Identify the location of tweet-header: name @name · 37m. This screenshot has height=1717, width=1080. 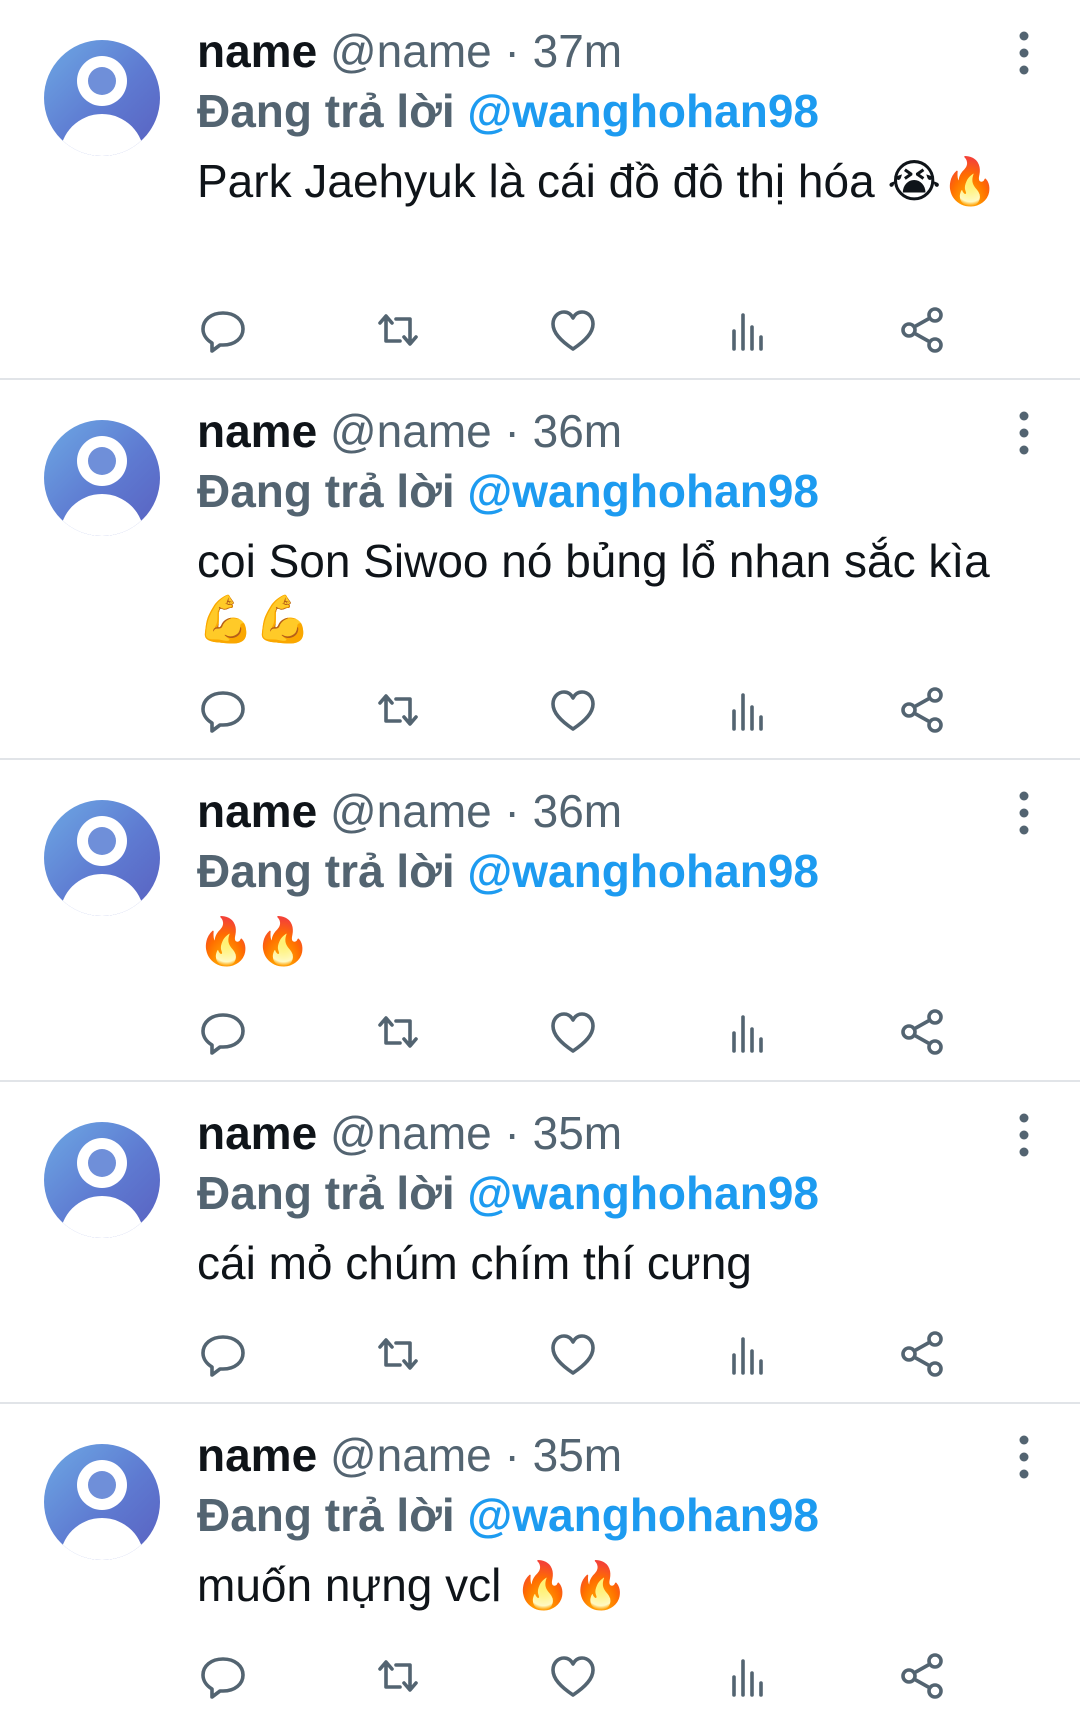
(620, 51).